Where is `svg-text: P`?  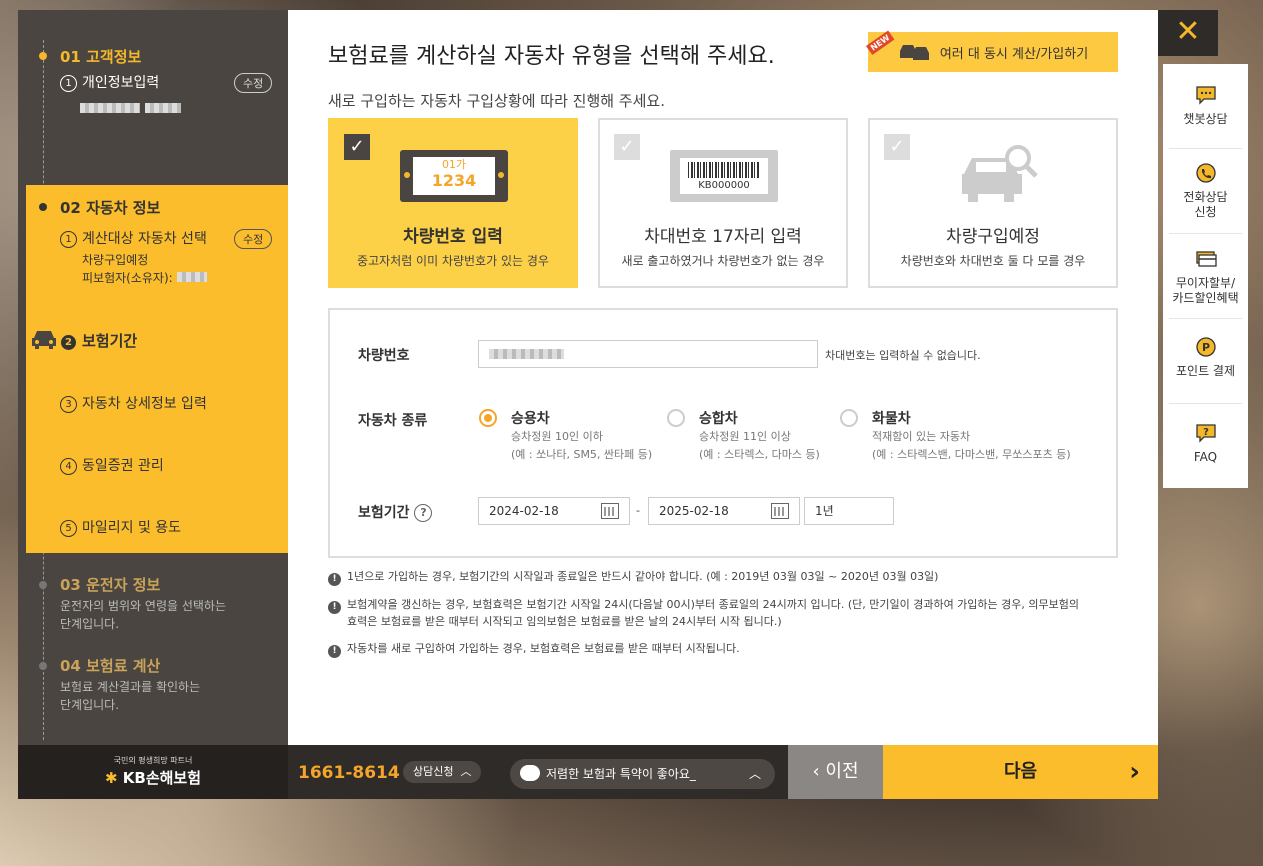 svg-text: P is located at coordinates (1205, 347).